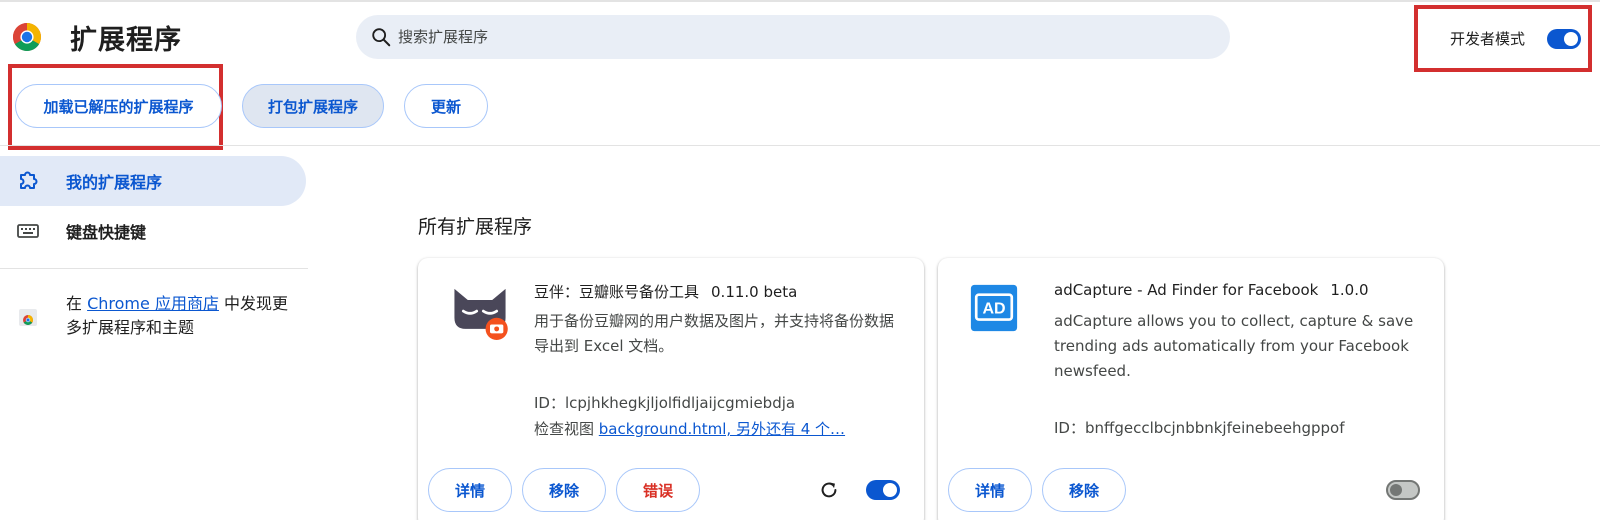  What do you see at coordinates (714, 333) in the screenshot?
I see `extension-description: 用于备份豆瓣网的用户数据及图片，并支持将备份数据导出到 Excel 文档。` at bounding box center [714, 333].